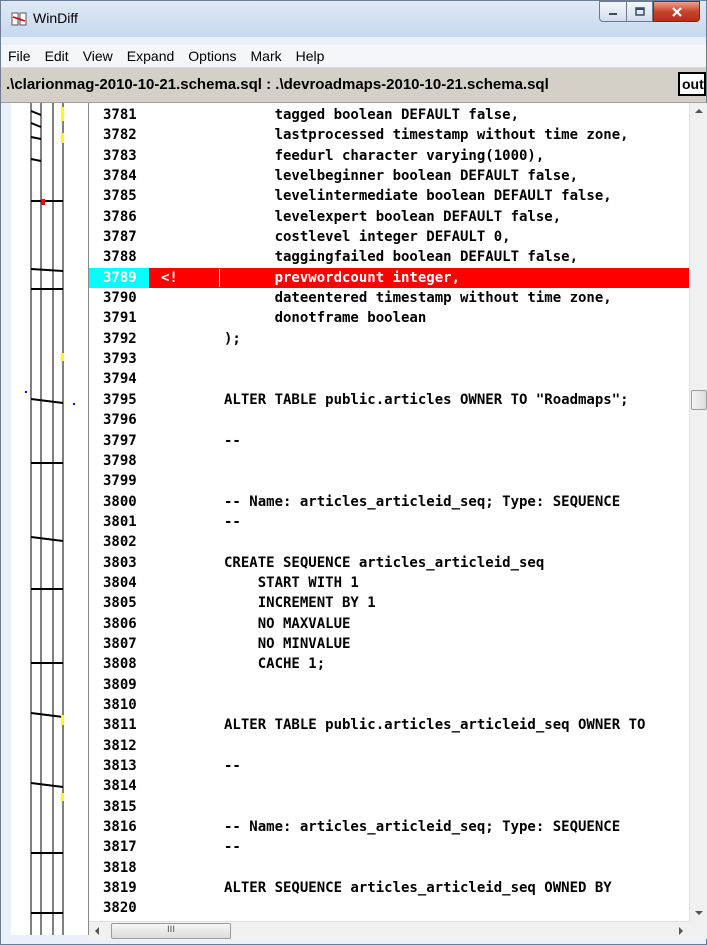 The height and width of the screenshot is (945, 707). I want to click on line-text: levelbeginner boolean DEFAULT false,, so click(401, 176).